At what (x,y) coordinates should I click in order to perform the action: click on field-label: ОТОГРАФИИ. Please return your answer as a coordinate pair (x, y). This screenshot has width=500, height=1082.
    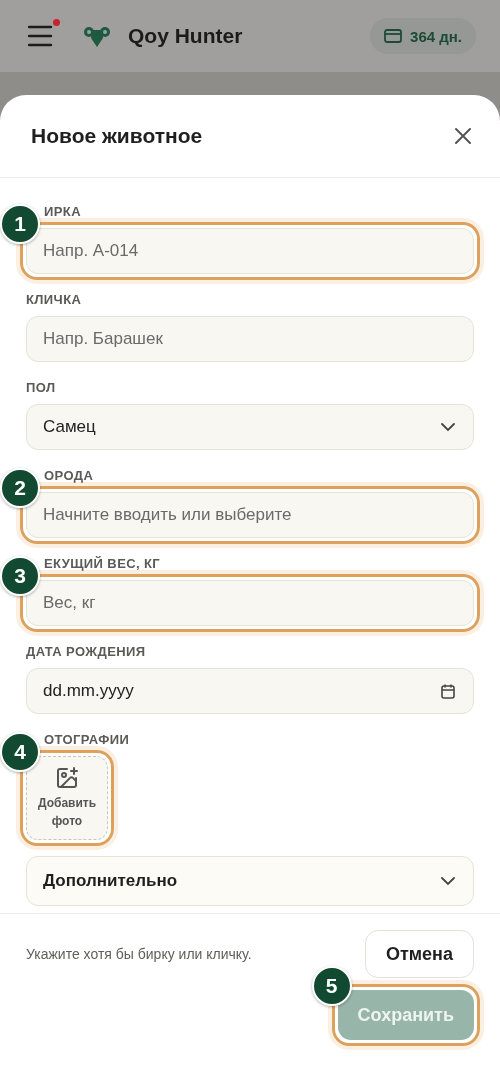
    Looking at the image, I should click on (87, 740).